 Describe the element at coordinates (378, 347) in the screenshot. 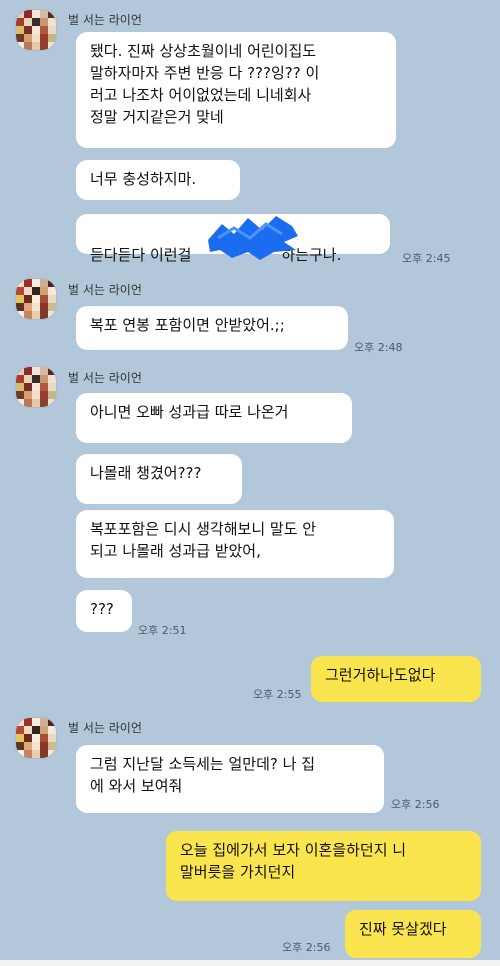

I see `timestamp: 오후 2:48` at that location.